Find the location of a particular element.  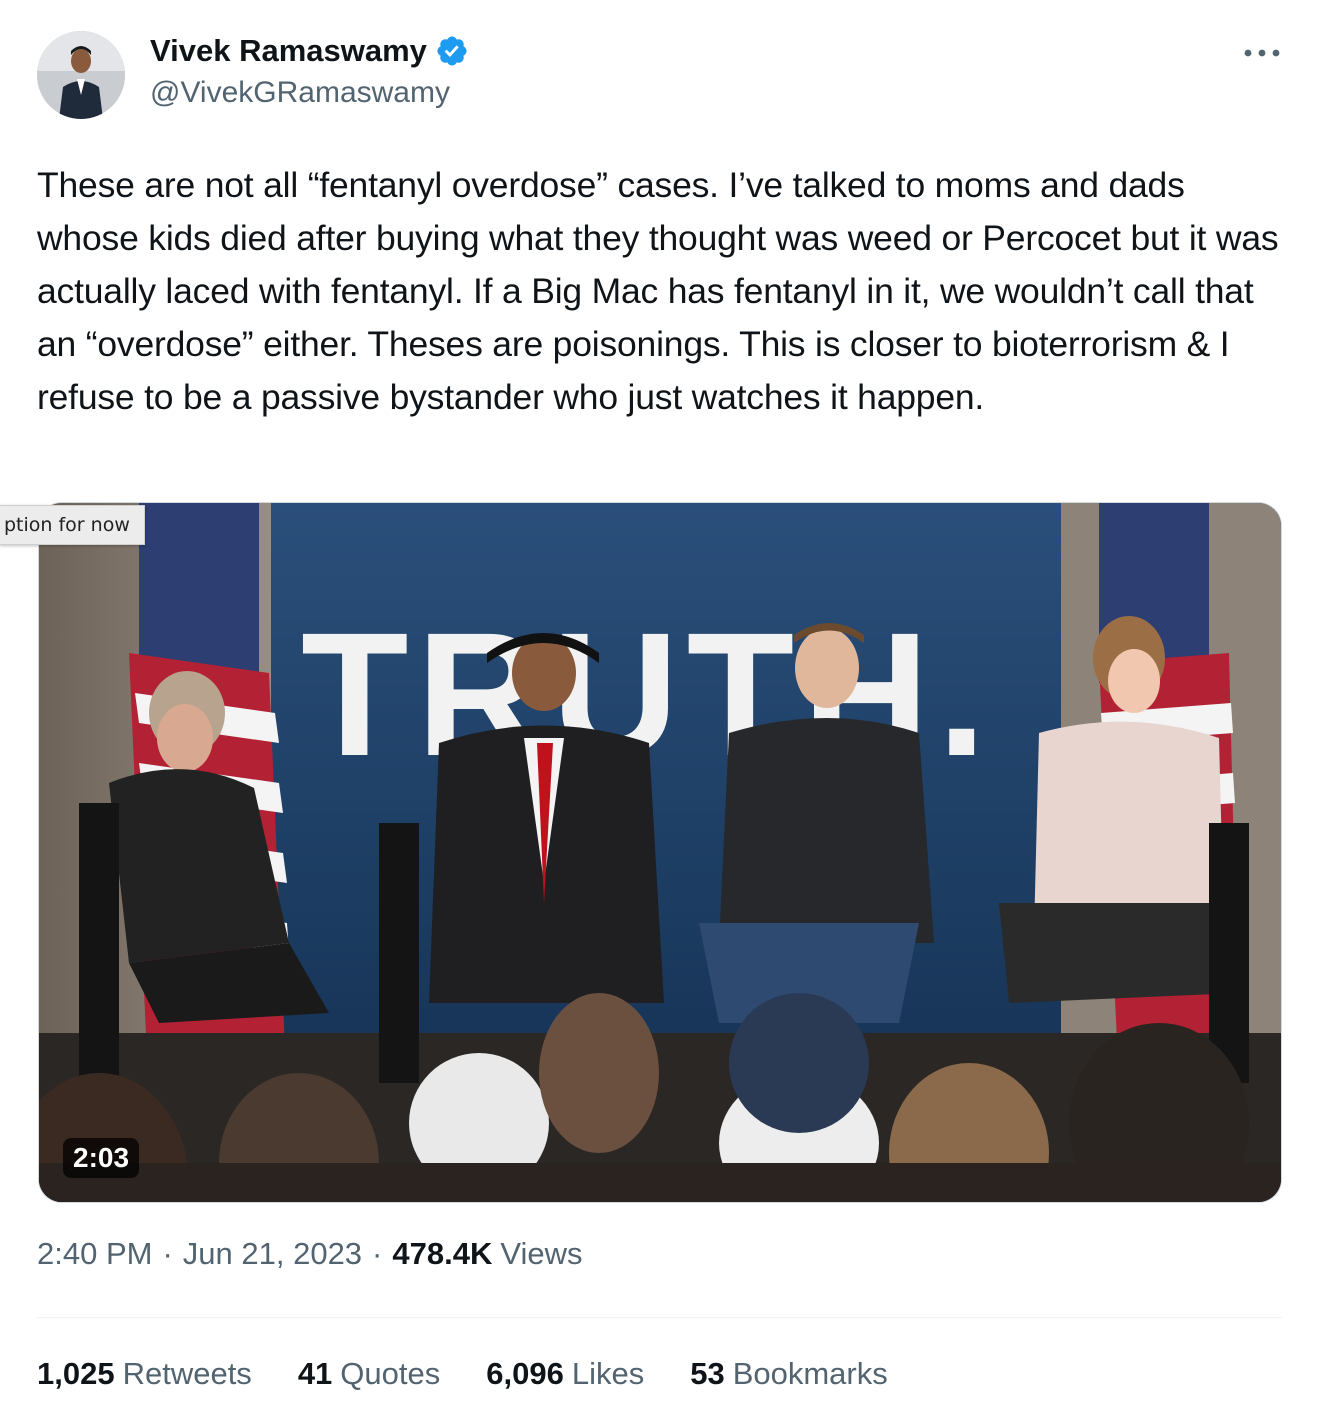

tweet-meta: 2:40 PM · Jun 21, 2023 · 478.4K Views is located at coordinates (309, 1254).